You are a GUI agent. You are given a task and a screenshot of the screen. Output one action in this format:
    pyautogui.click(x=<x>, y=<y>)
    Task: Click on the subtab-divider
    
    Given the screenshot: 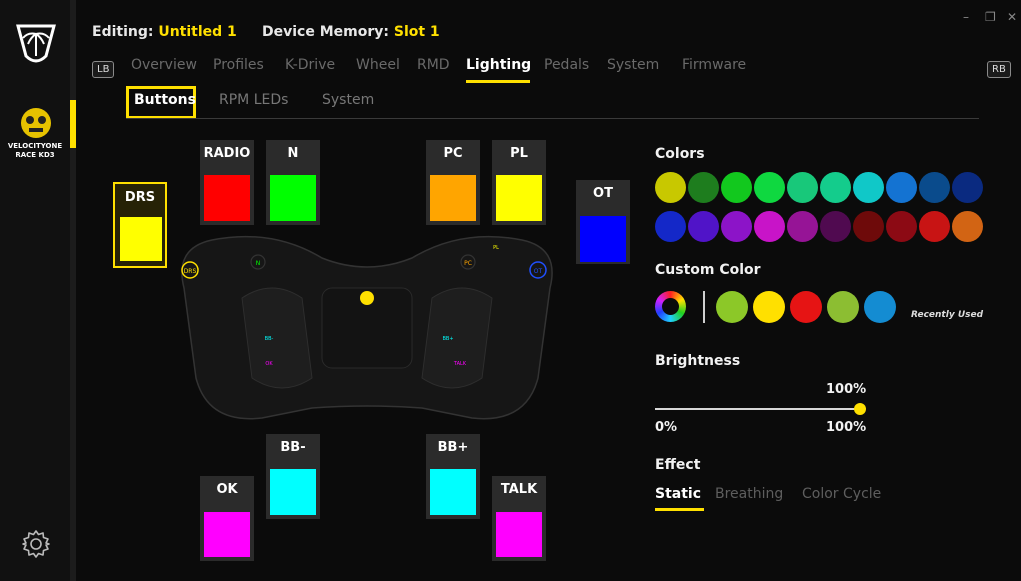 What is the action you would take?
    pyautogui.click(x=552, y=118)
    